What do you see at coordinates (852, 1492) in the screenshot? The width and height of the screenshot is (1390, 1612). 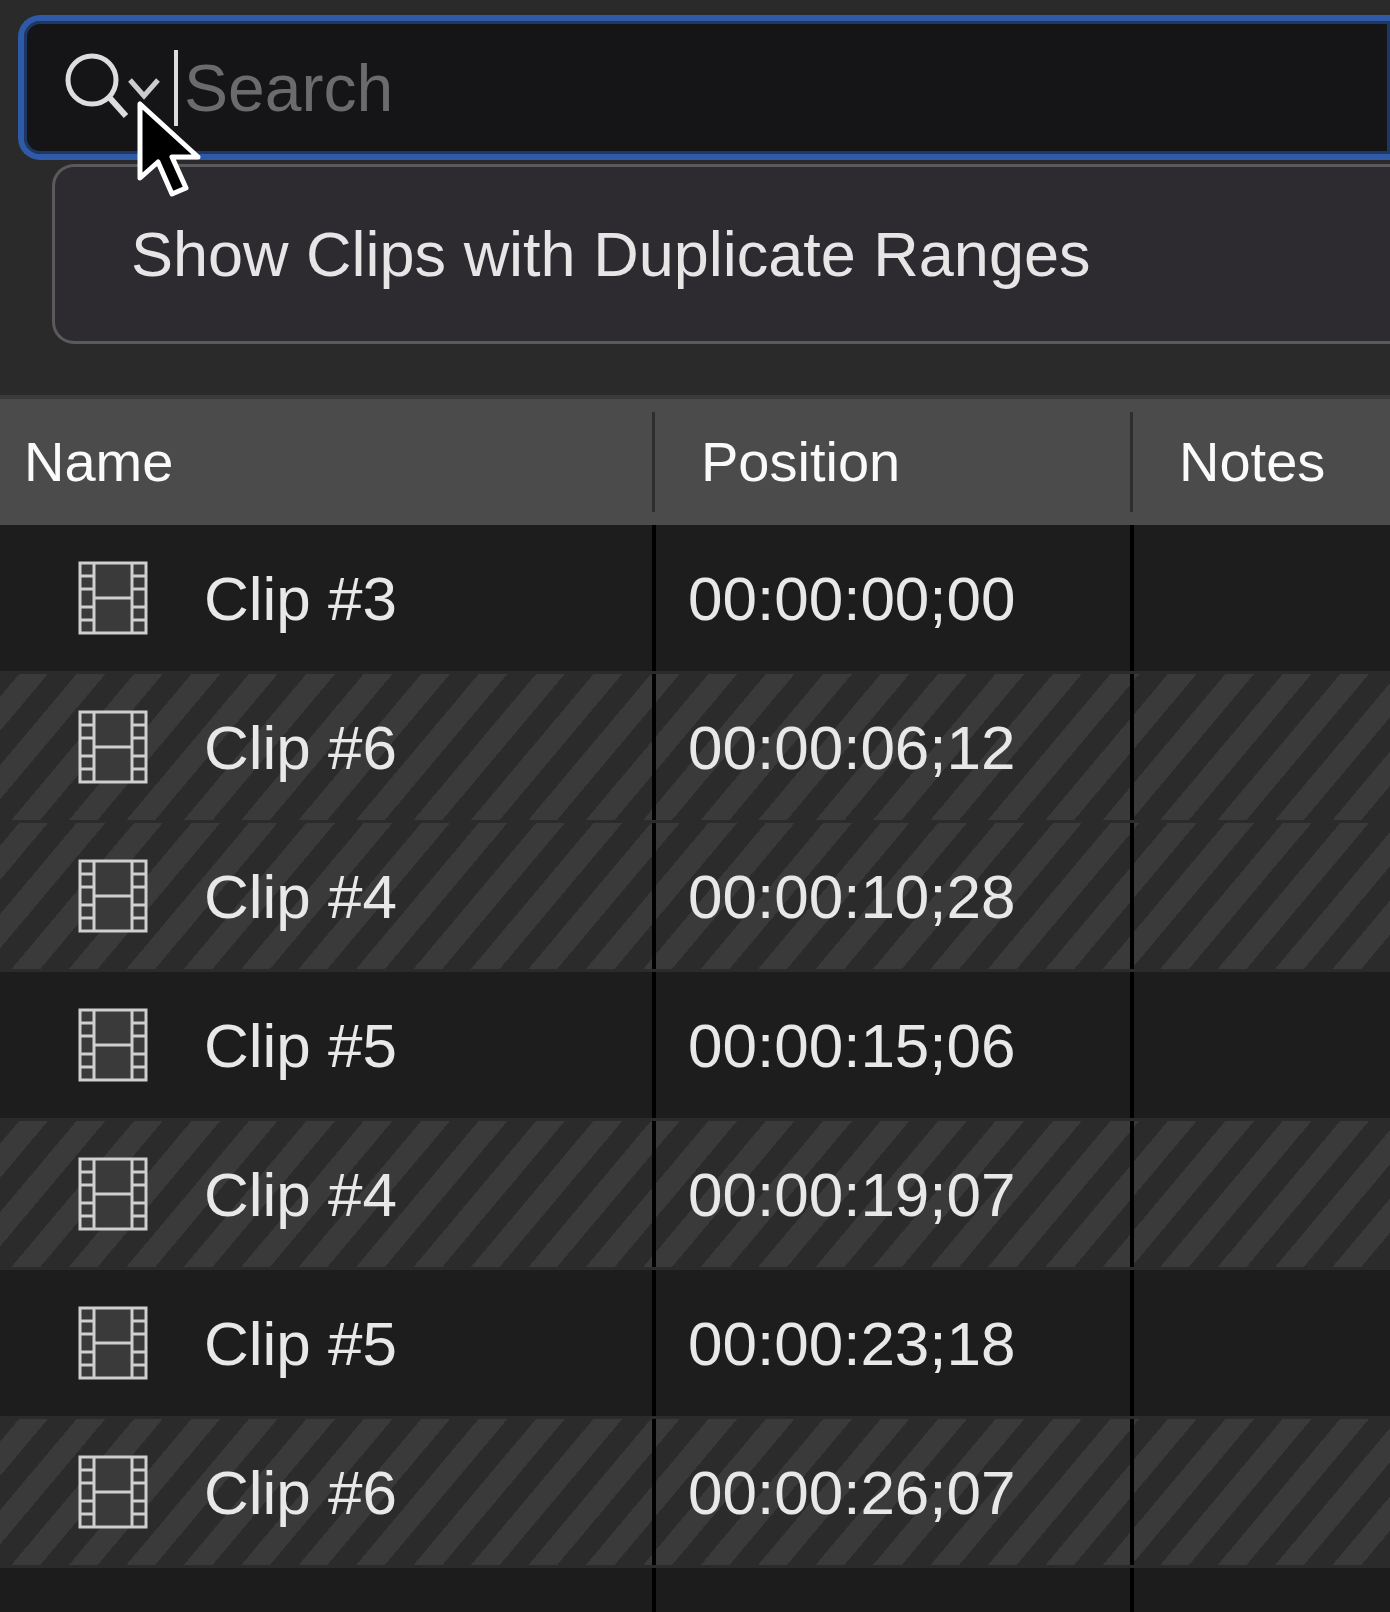 I see `timecode: 00:00:26;07` at bounding box center [852, 1492].